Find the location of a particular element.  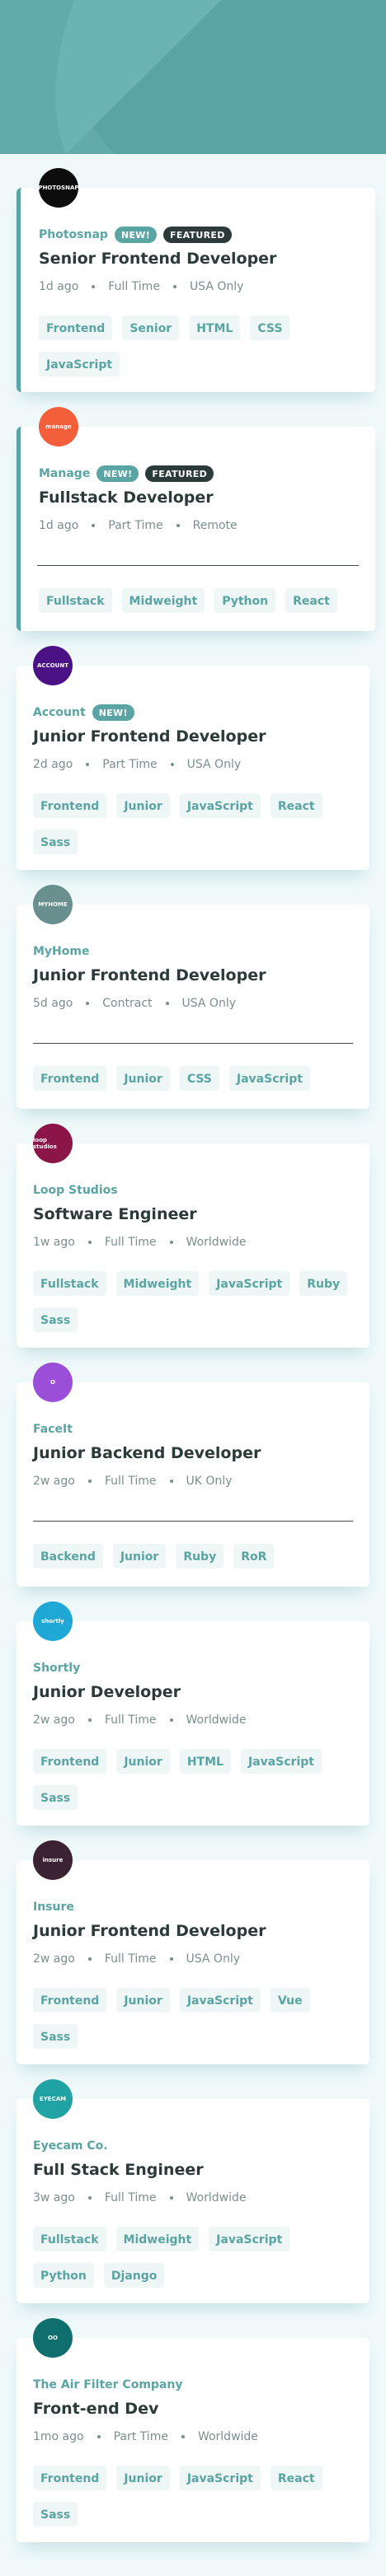

job-title: Junior Developer is located at coordinates (107, 1692).